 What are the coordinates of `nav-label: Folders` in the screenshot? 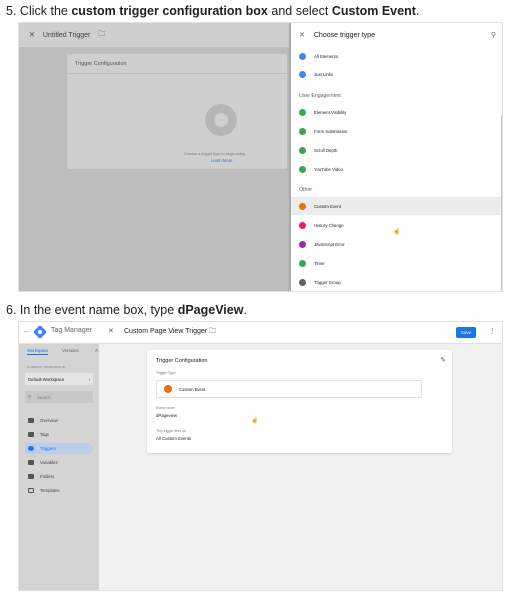 It's located at (47, 476).